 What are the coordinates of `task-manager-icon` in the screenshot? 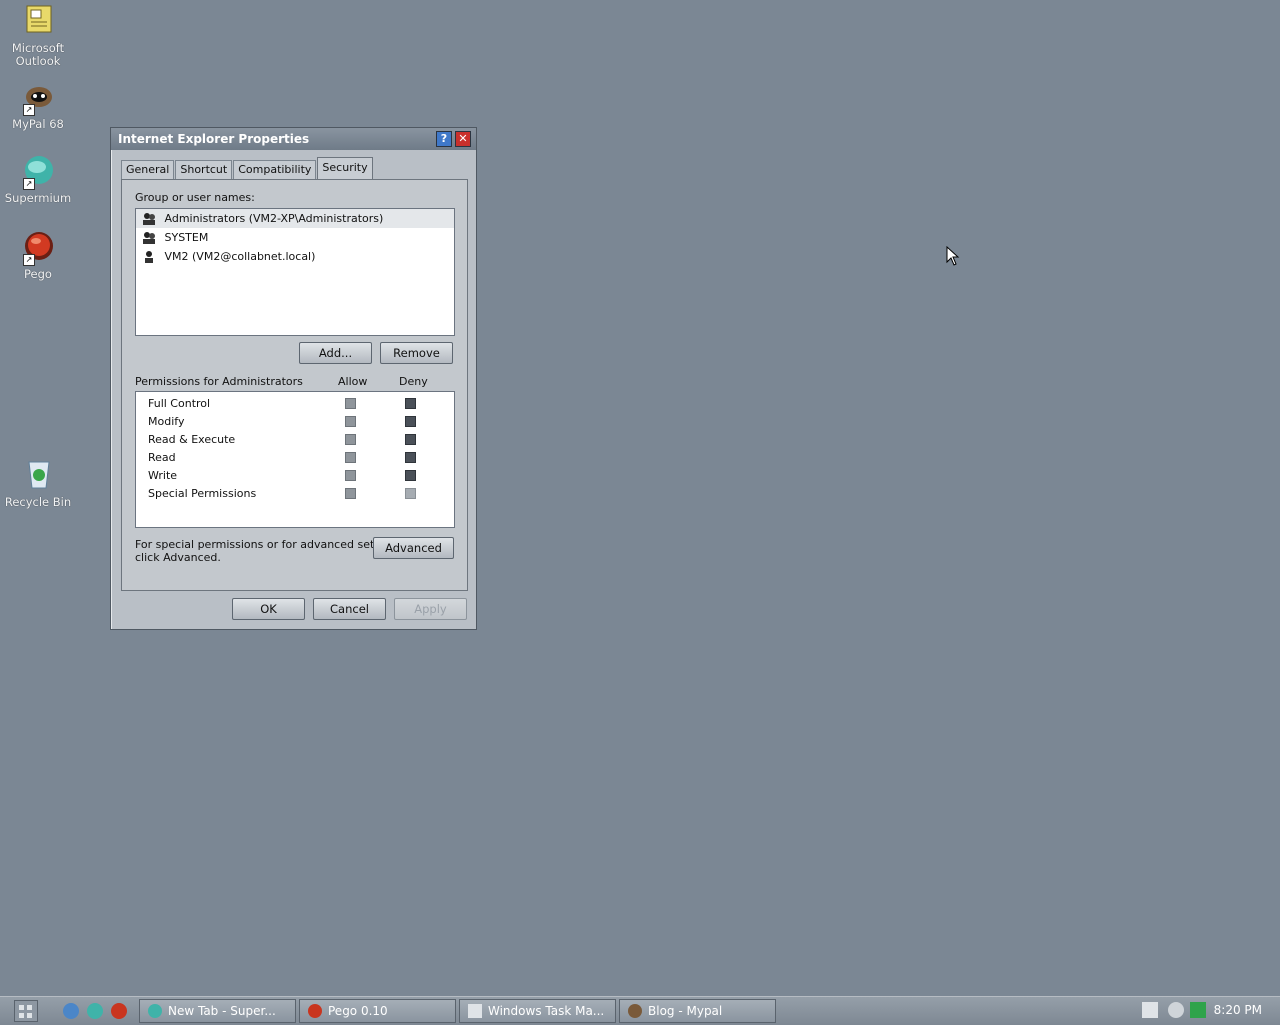 It's located at (475, 1011).